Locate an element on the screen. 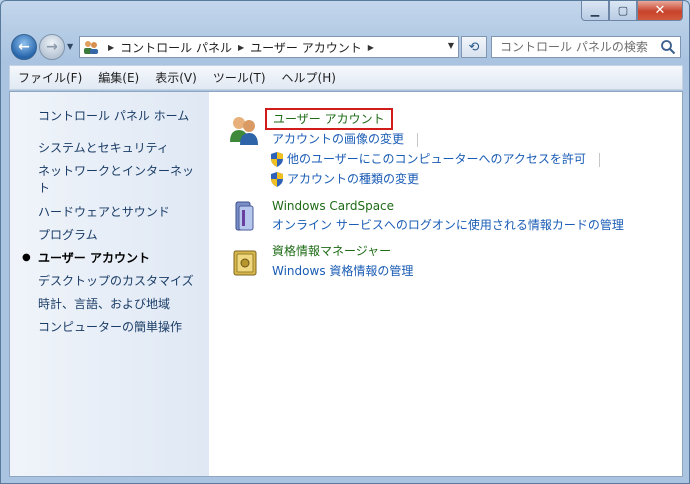 The width and height of the screenshot is (690, 484). refresh-icon: ⟲ is located at coordinates (474, 47).